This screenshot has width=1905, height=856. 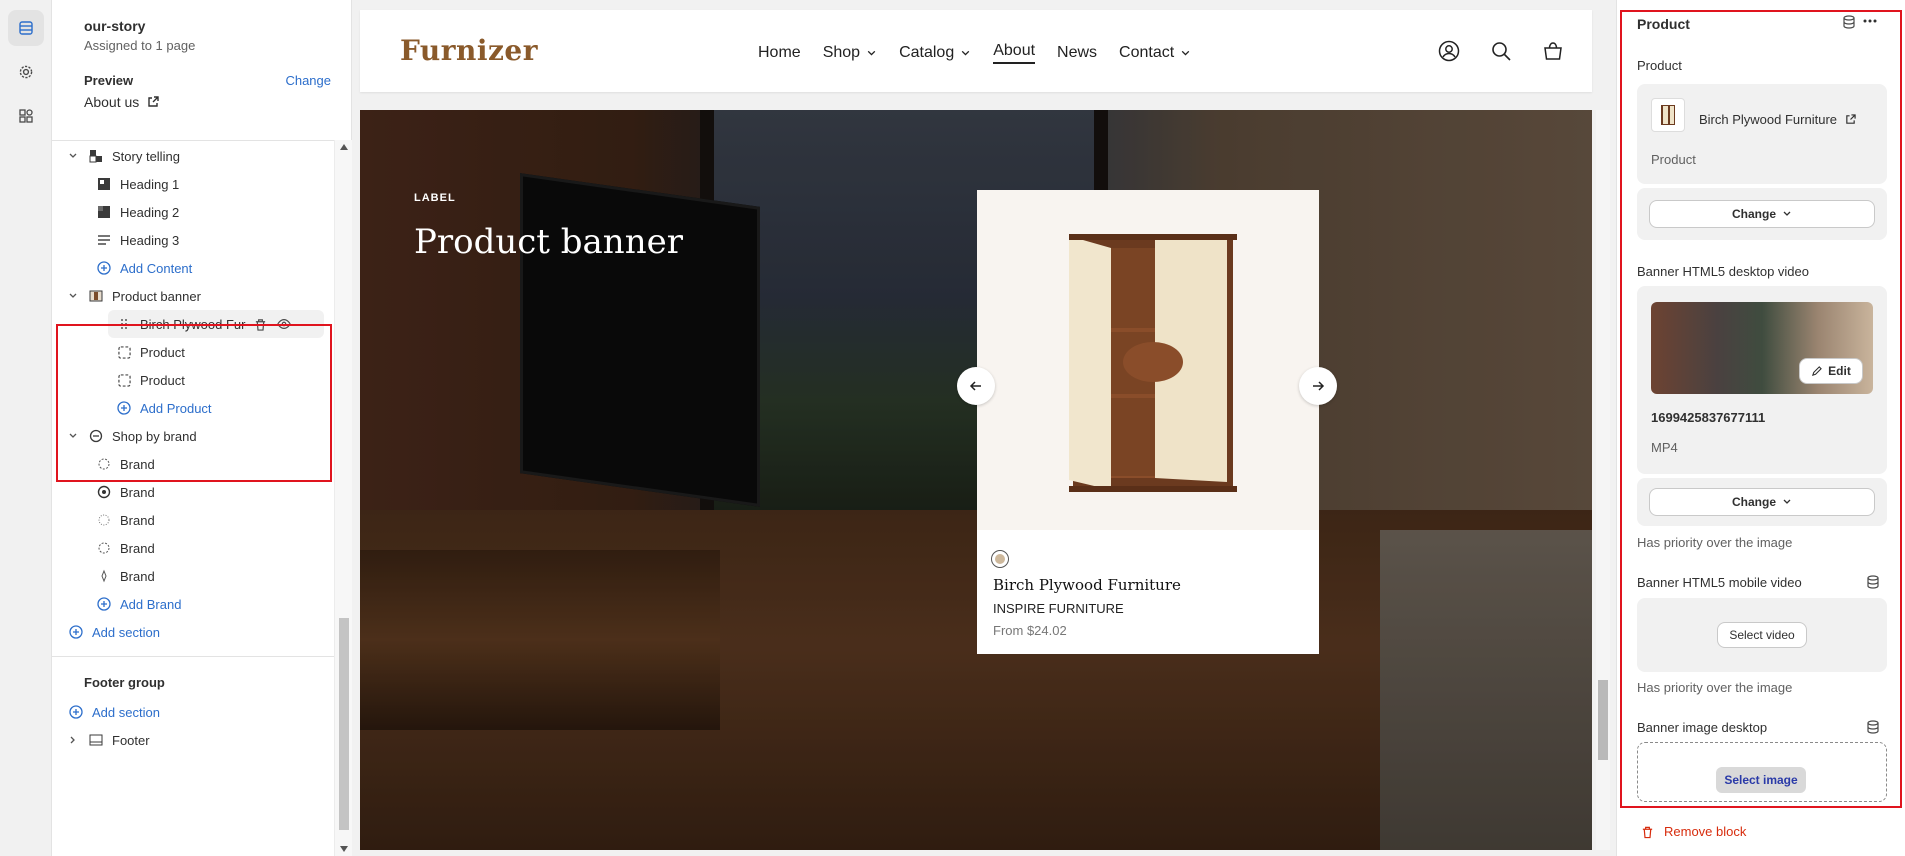 What do you see at coordinates (284, 324) in the screenshot?
I see `eye-icon` at bounding box center [284, 324].